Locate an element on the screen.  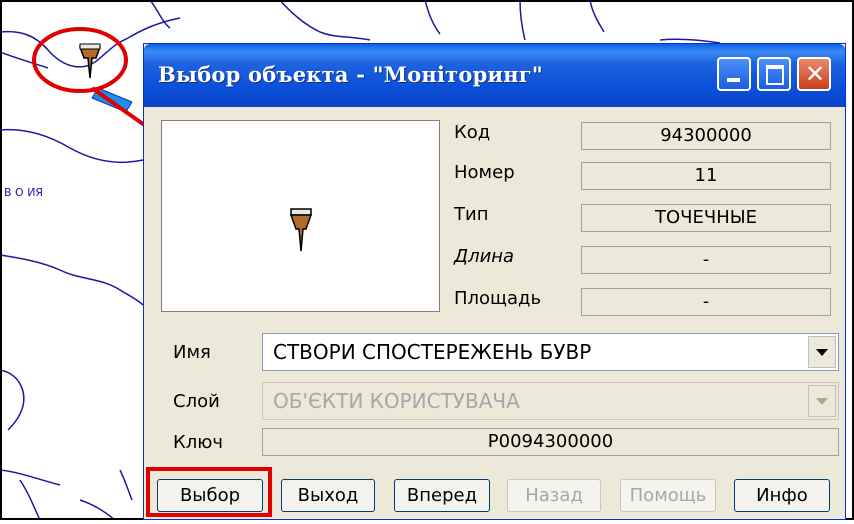
layer-label: Слой is located at coordinates (196, 401).